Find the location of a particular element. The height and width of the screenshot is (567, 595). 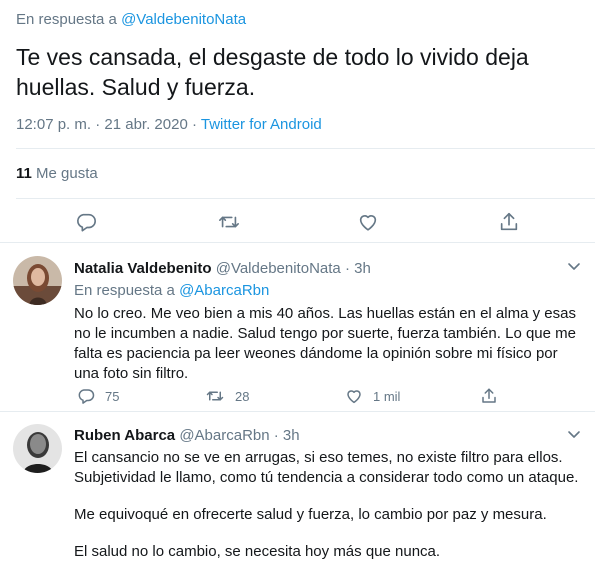

reply-button: 75 is located at coordinates (98, 396).